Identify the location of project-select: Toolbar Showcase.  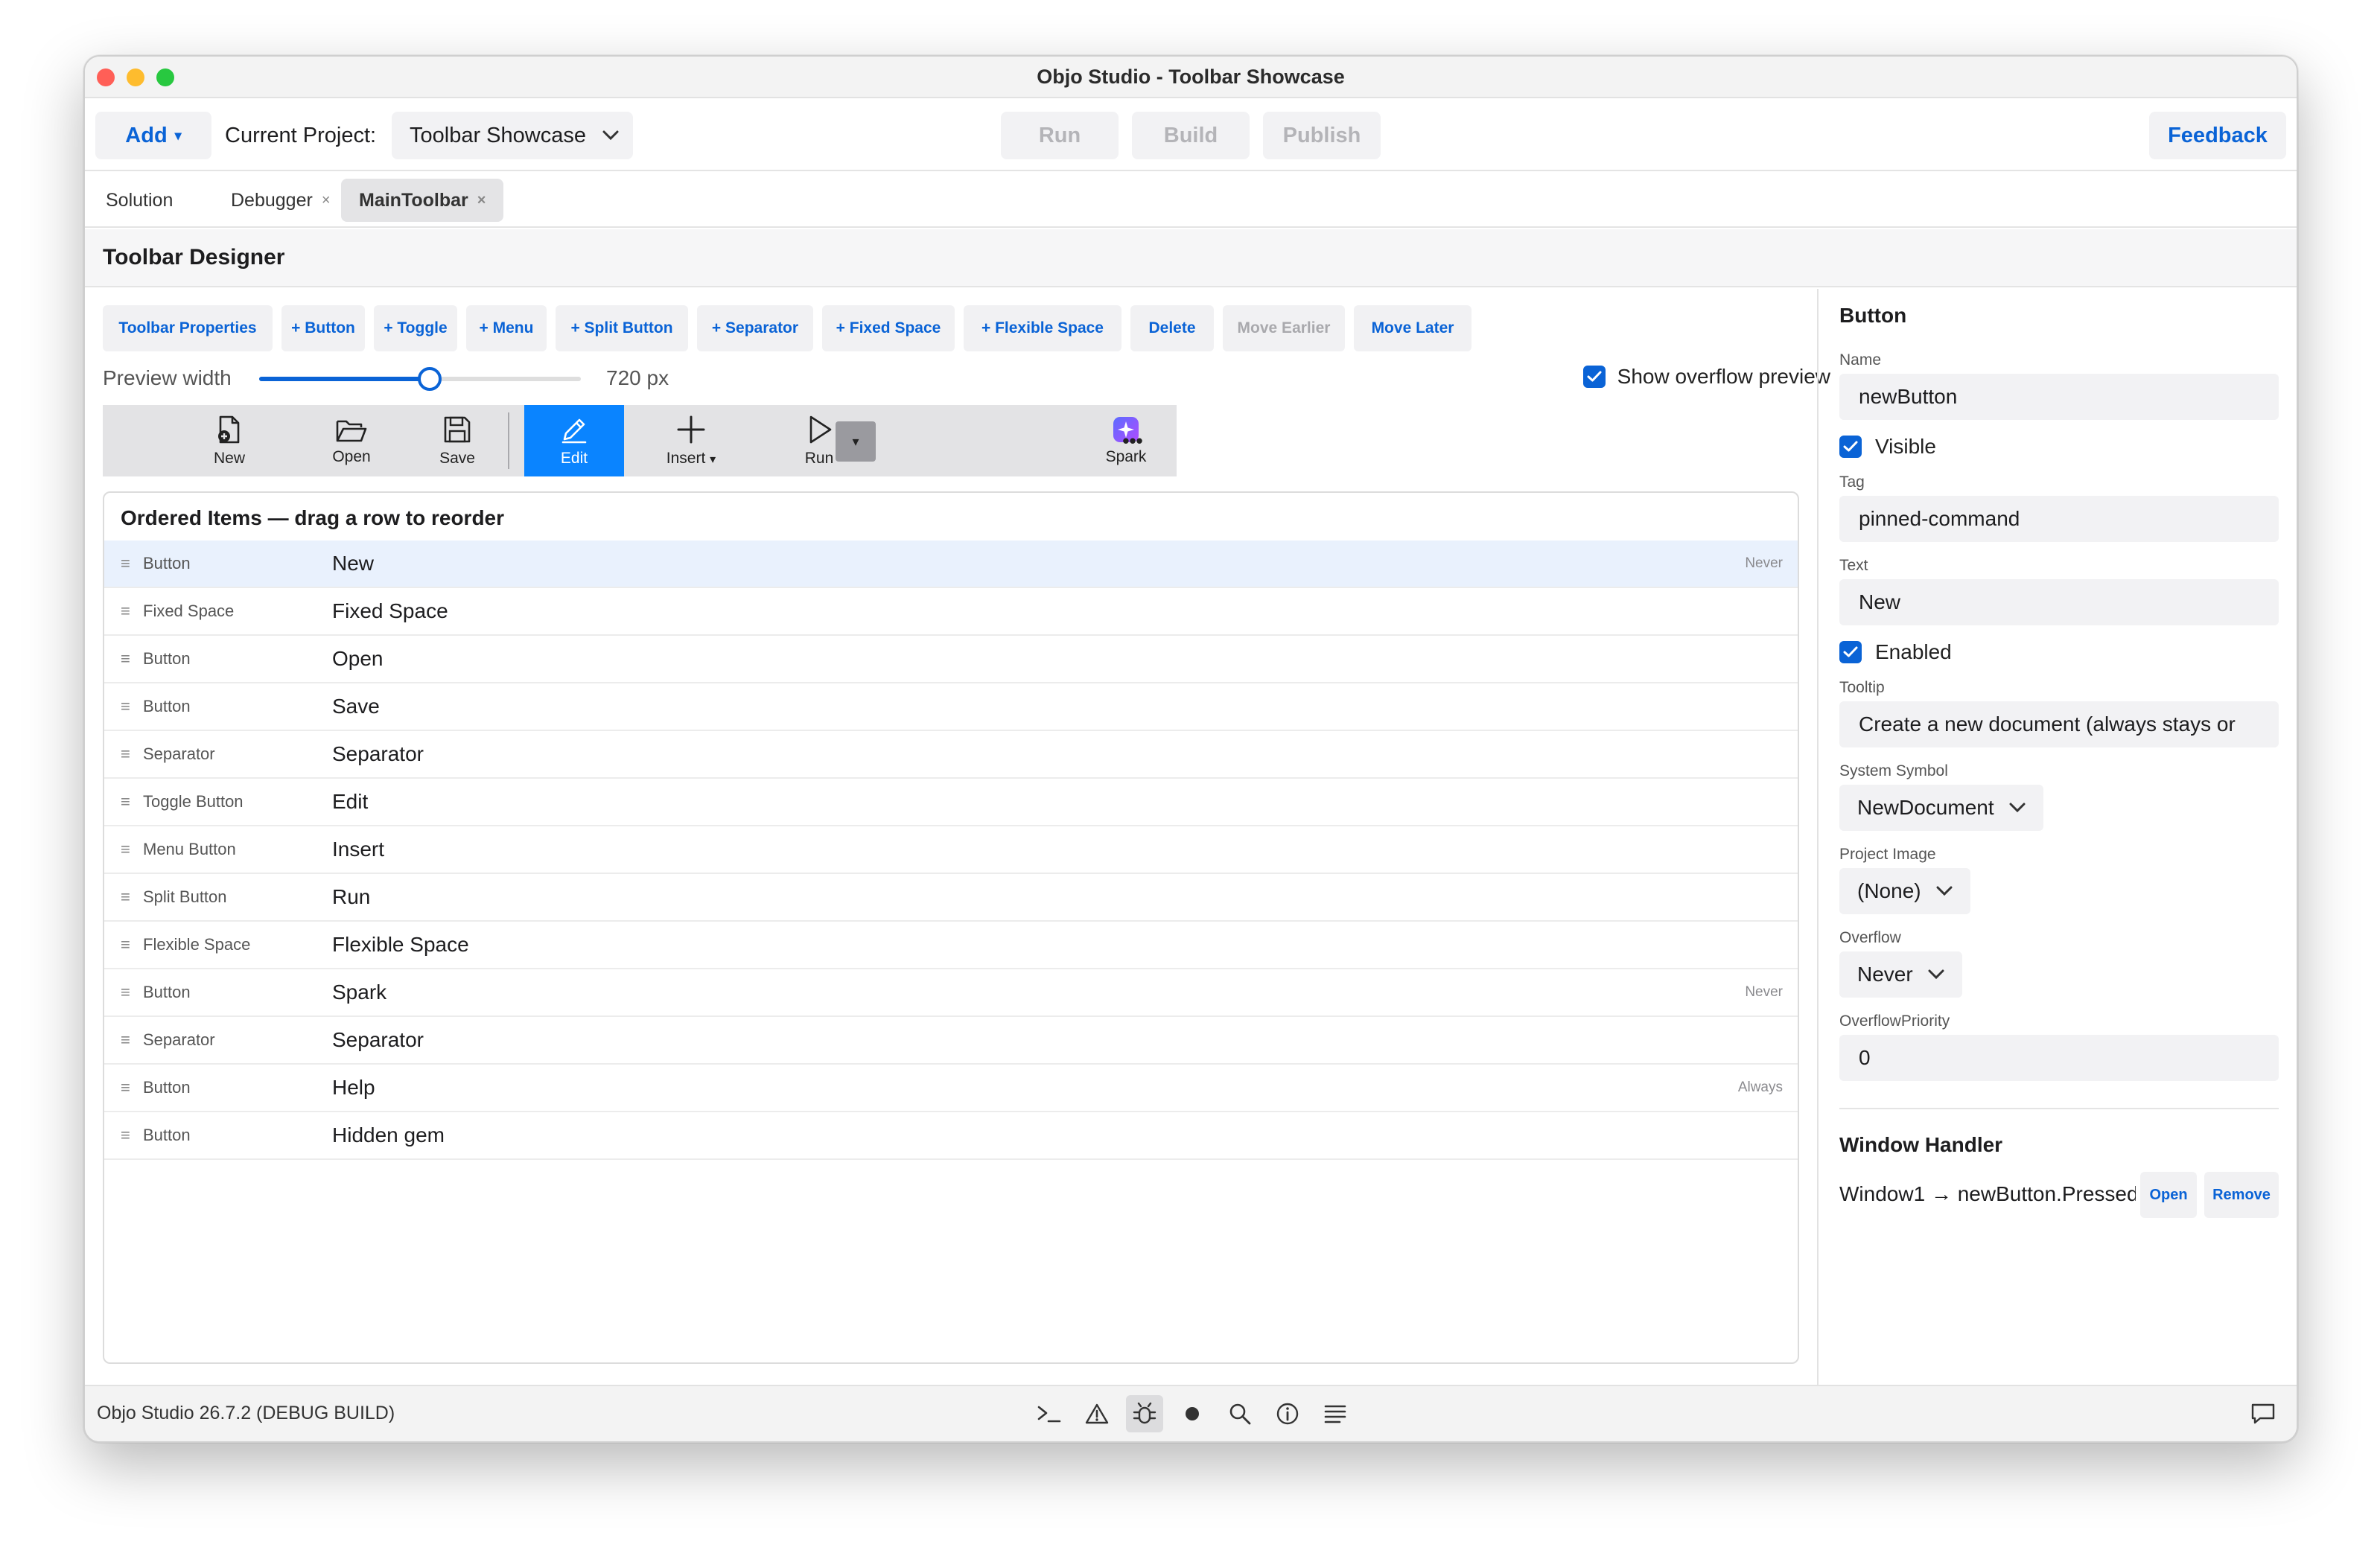
(512, 135).